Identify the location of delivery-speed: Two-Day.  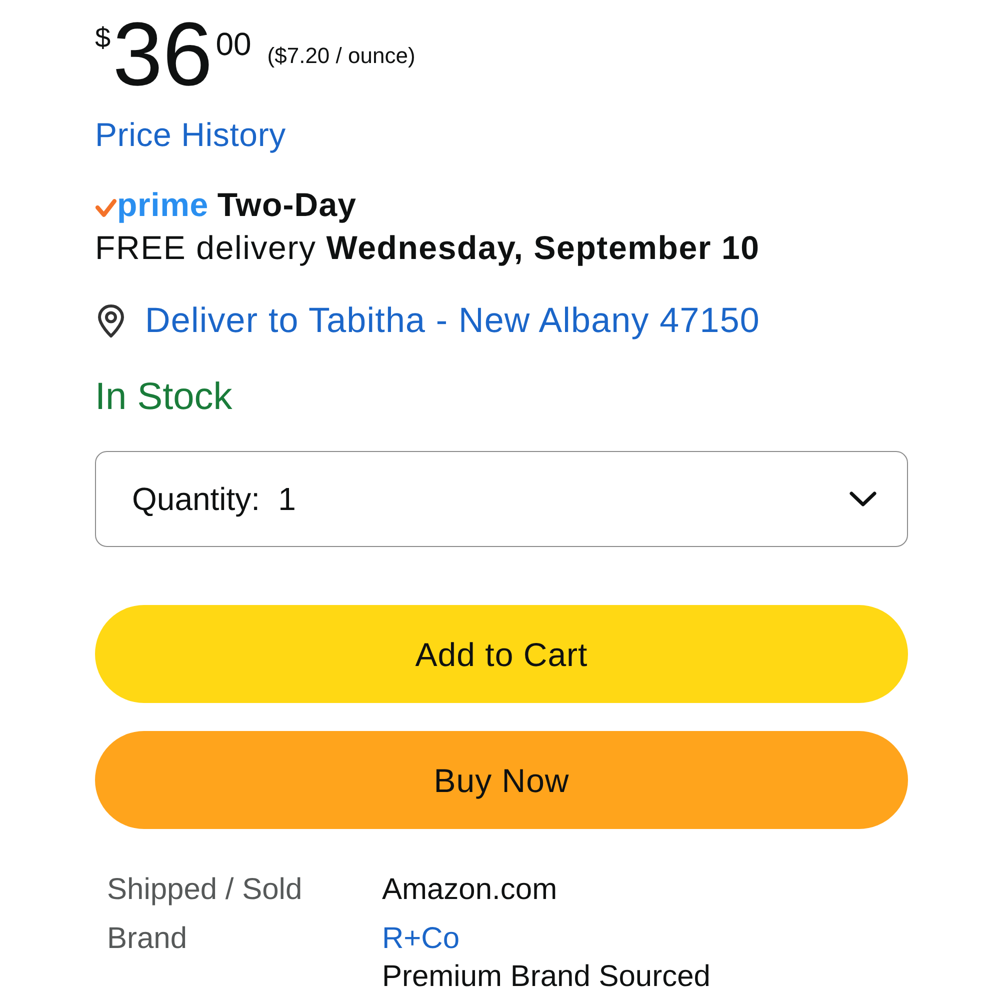
(287, 205).